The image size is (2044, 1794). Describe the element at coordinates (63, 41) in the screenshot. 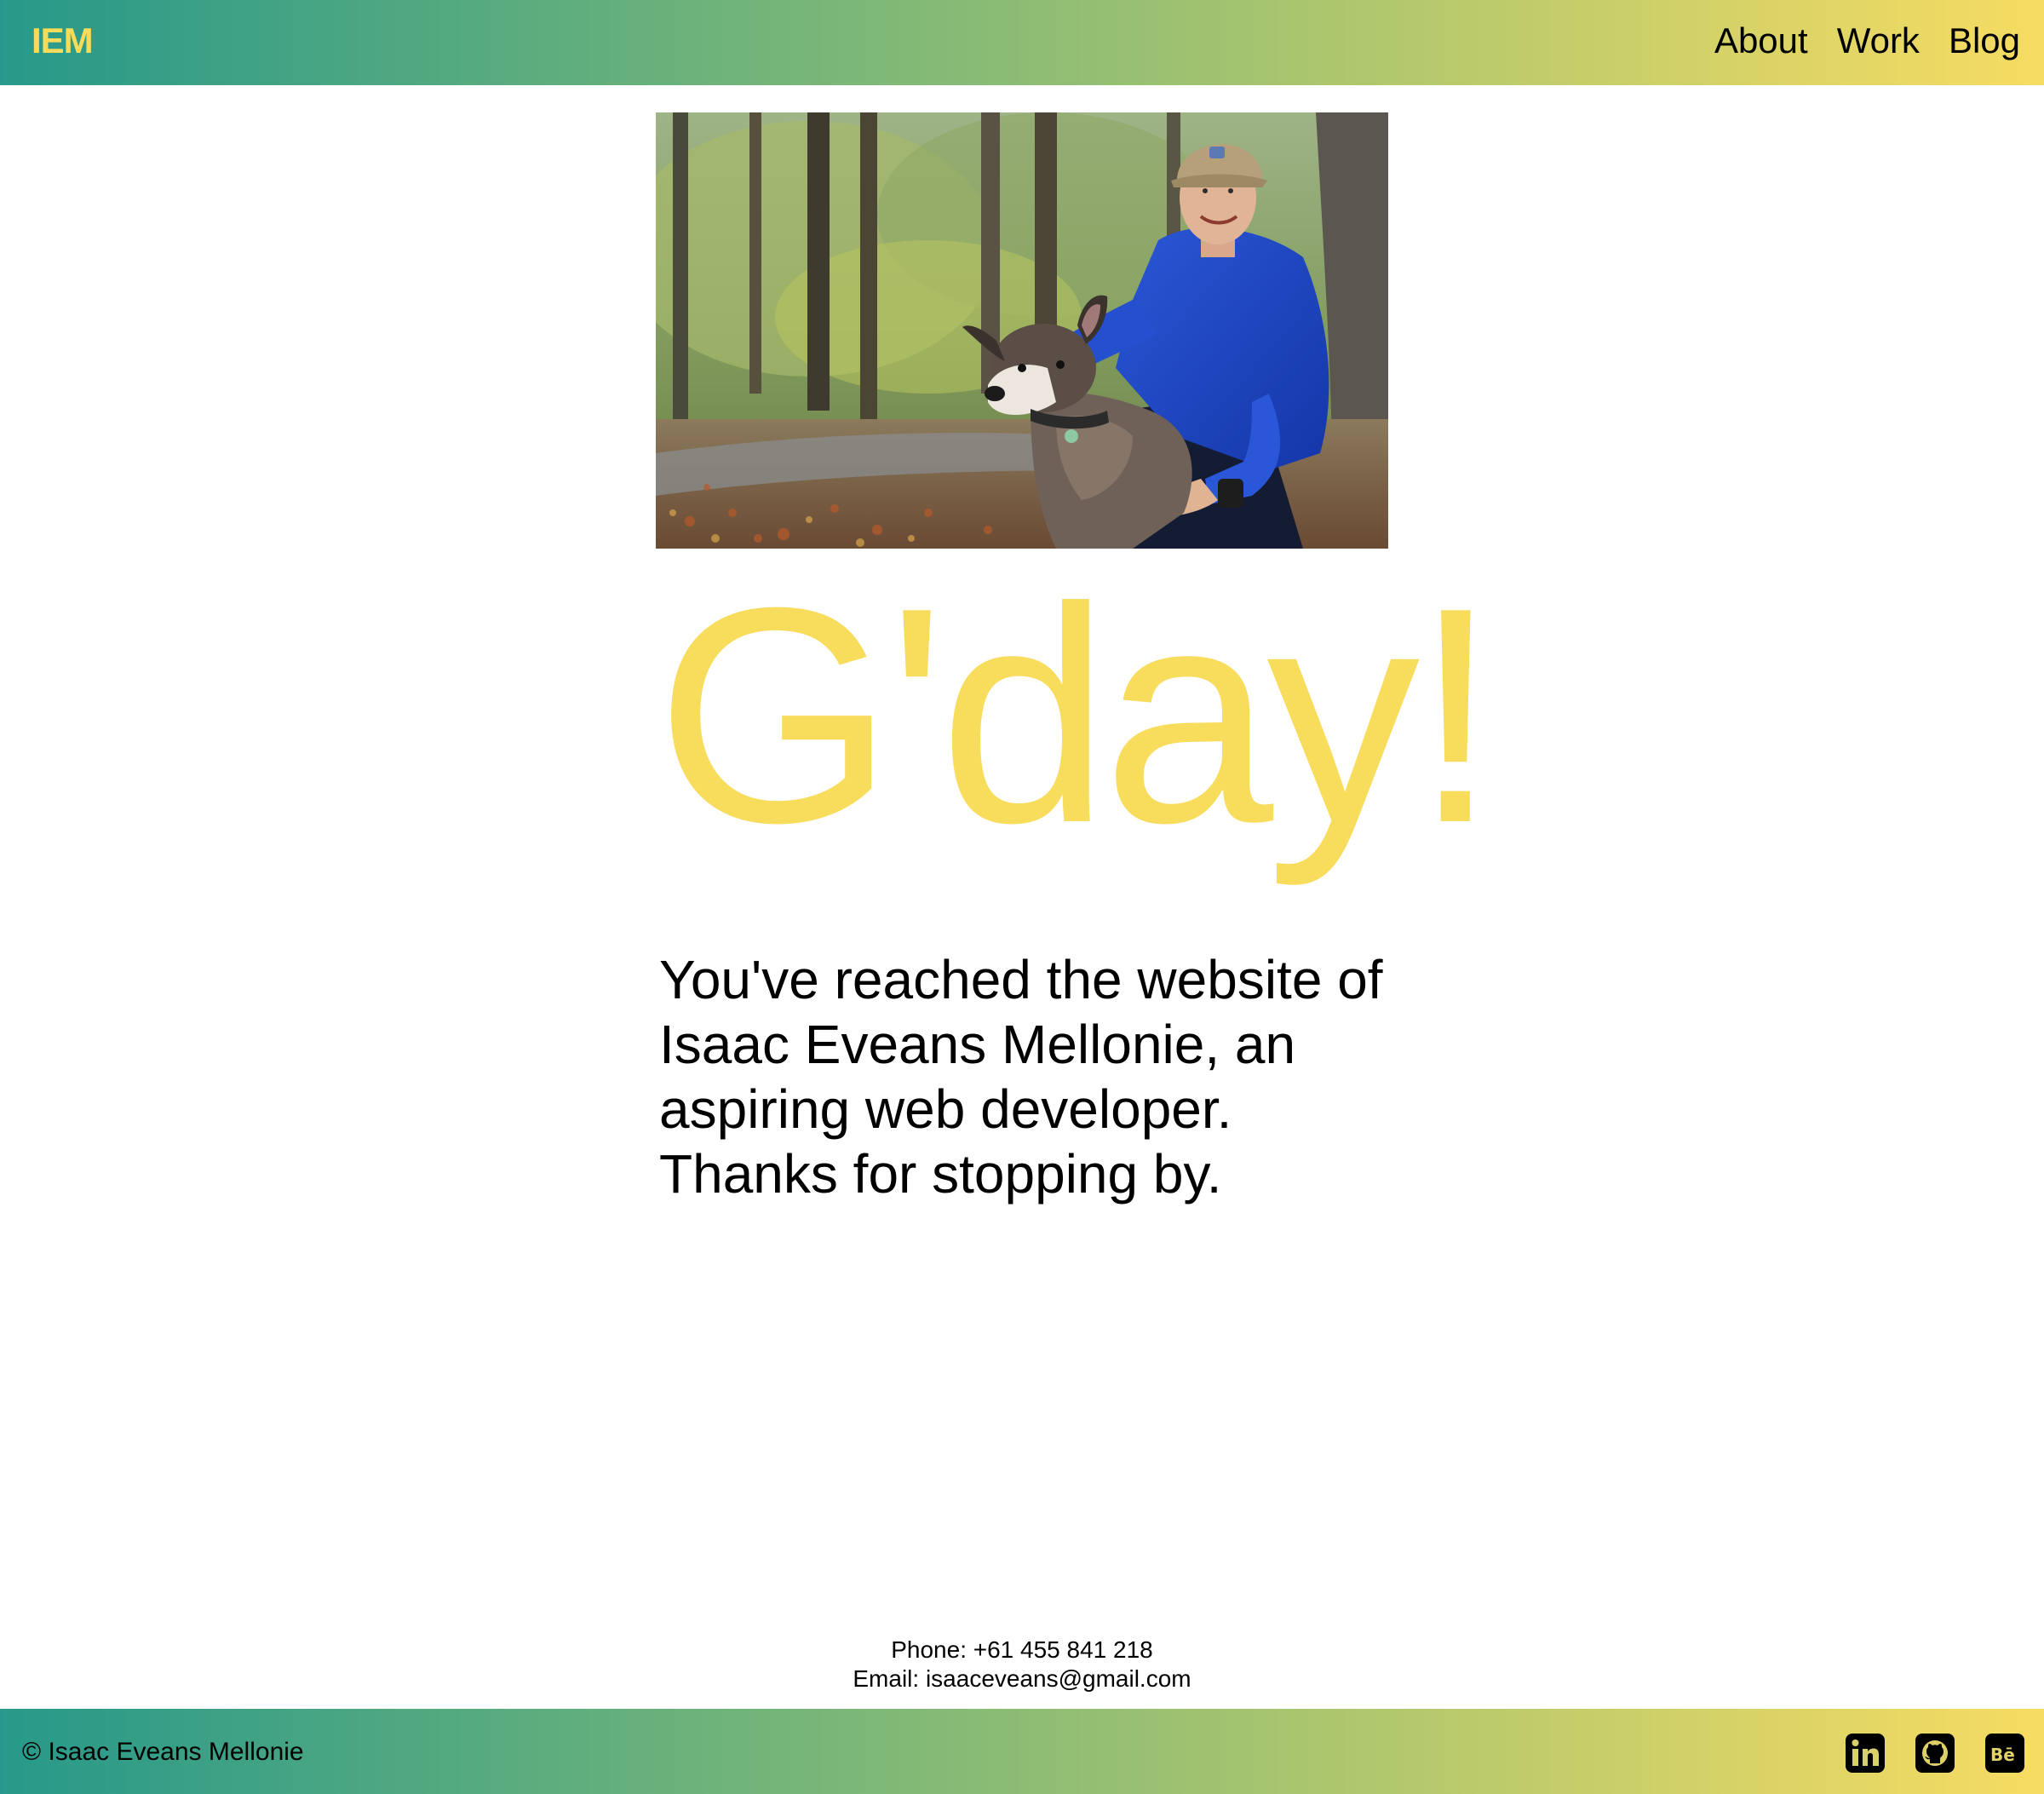

I see `site-logo: IEM` at that location.